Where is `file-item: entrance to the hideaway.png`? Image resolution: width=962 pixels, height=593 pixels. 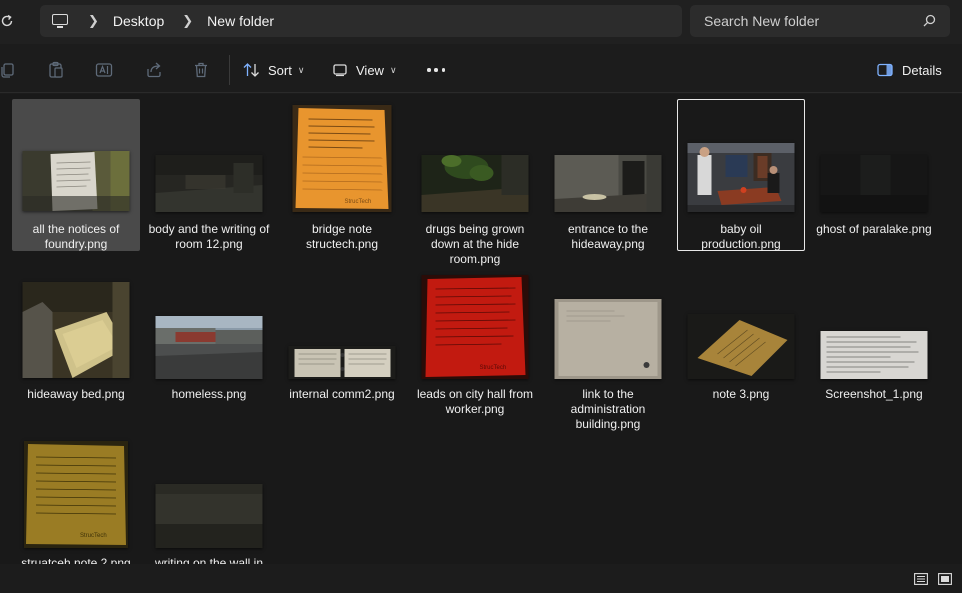
file-item: entrance to the hideaway.png is located at coordinates (608, 175).